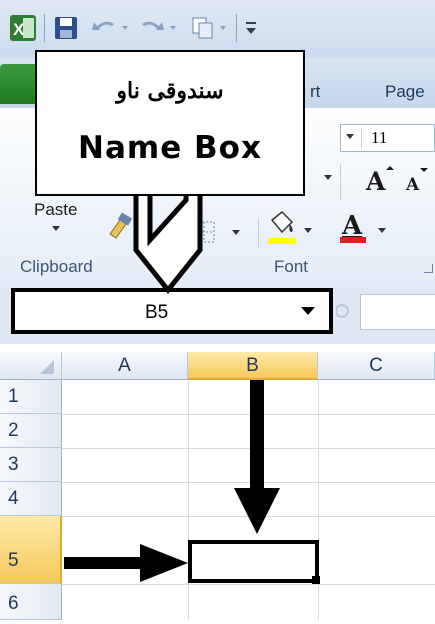  What do you see at coordinates (170, 123) in the screenshot?
I see `name-box-callout: سندوقی ناو Name Box` at bounding box center [170, 123].